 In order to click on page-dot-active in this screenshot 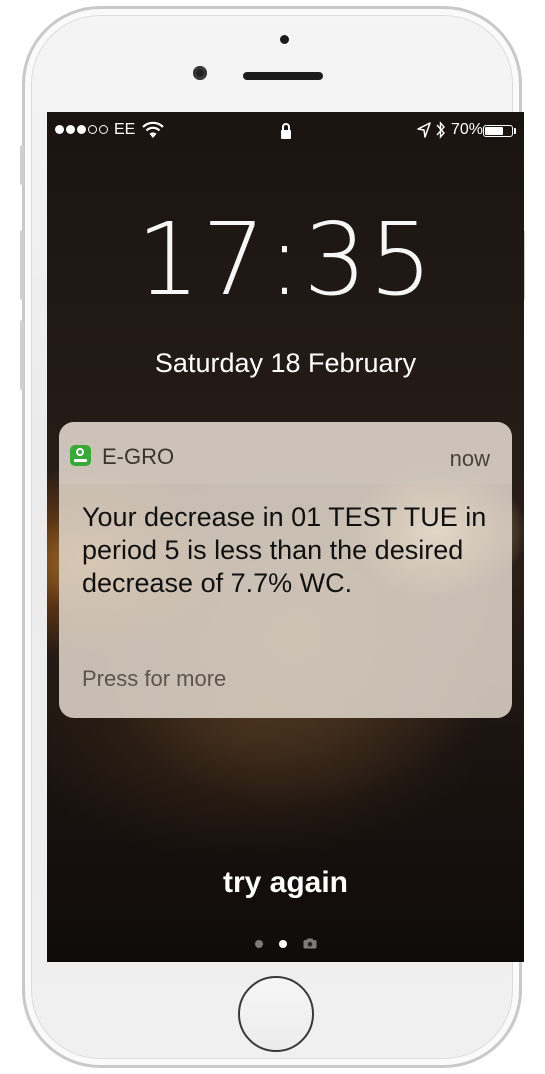, I will do `click(282, 943)`.